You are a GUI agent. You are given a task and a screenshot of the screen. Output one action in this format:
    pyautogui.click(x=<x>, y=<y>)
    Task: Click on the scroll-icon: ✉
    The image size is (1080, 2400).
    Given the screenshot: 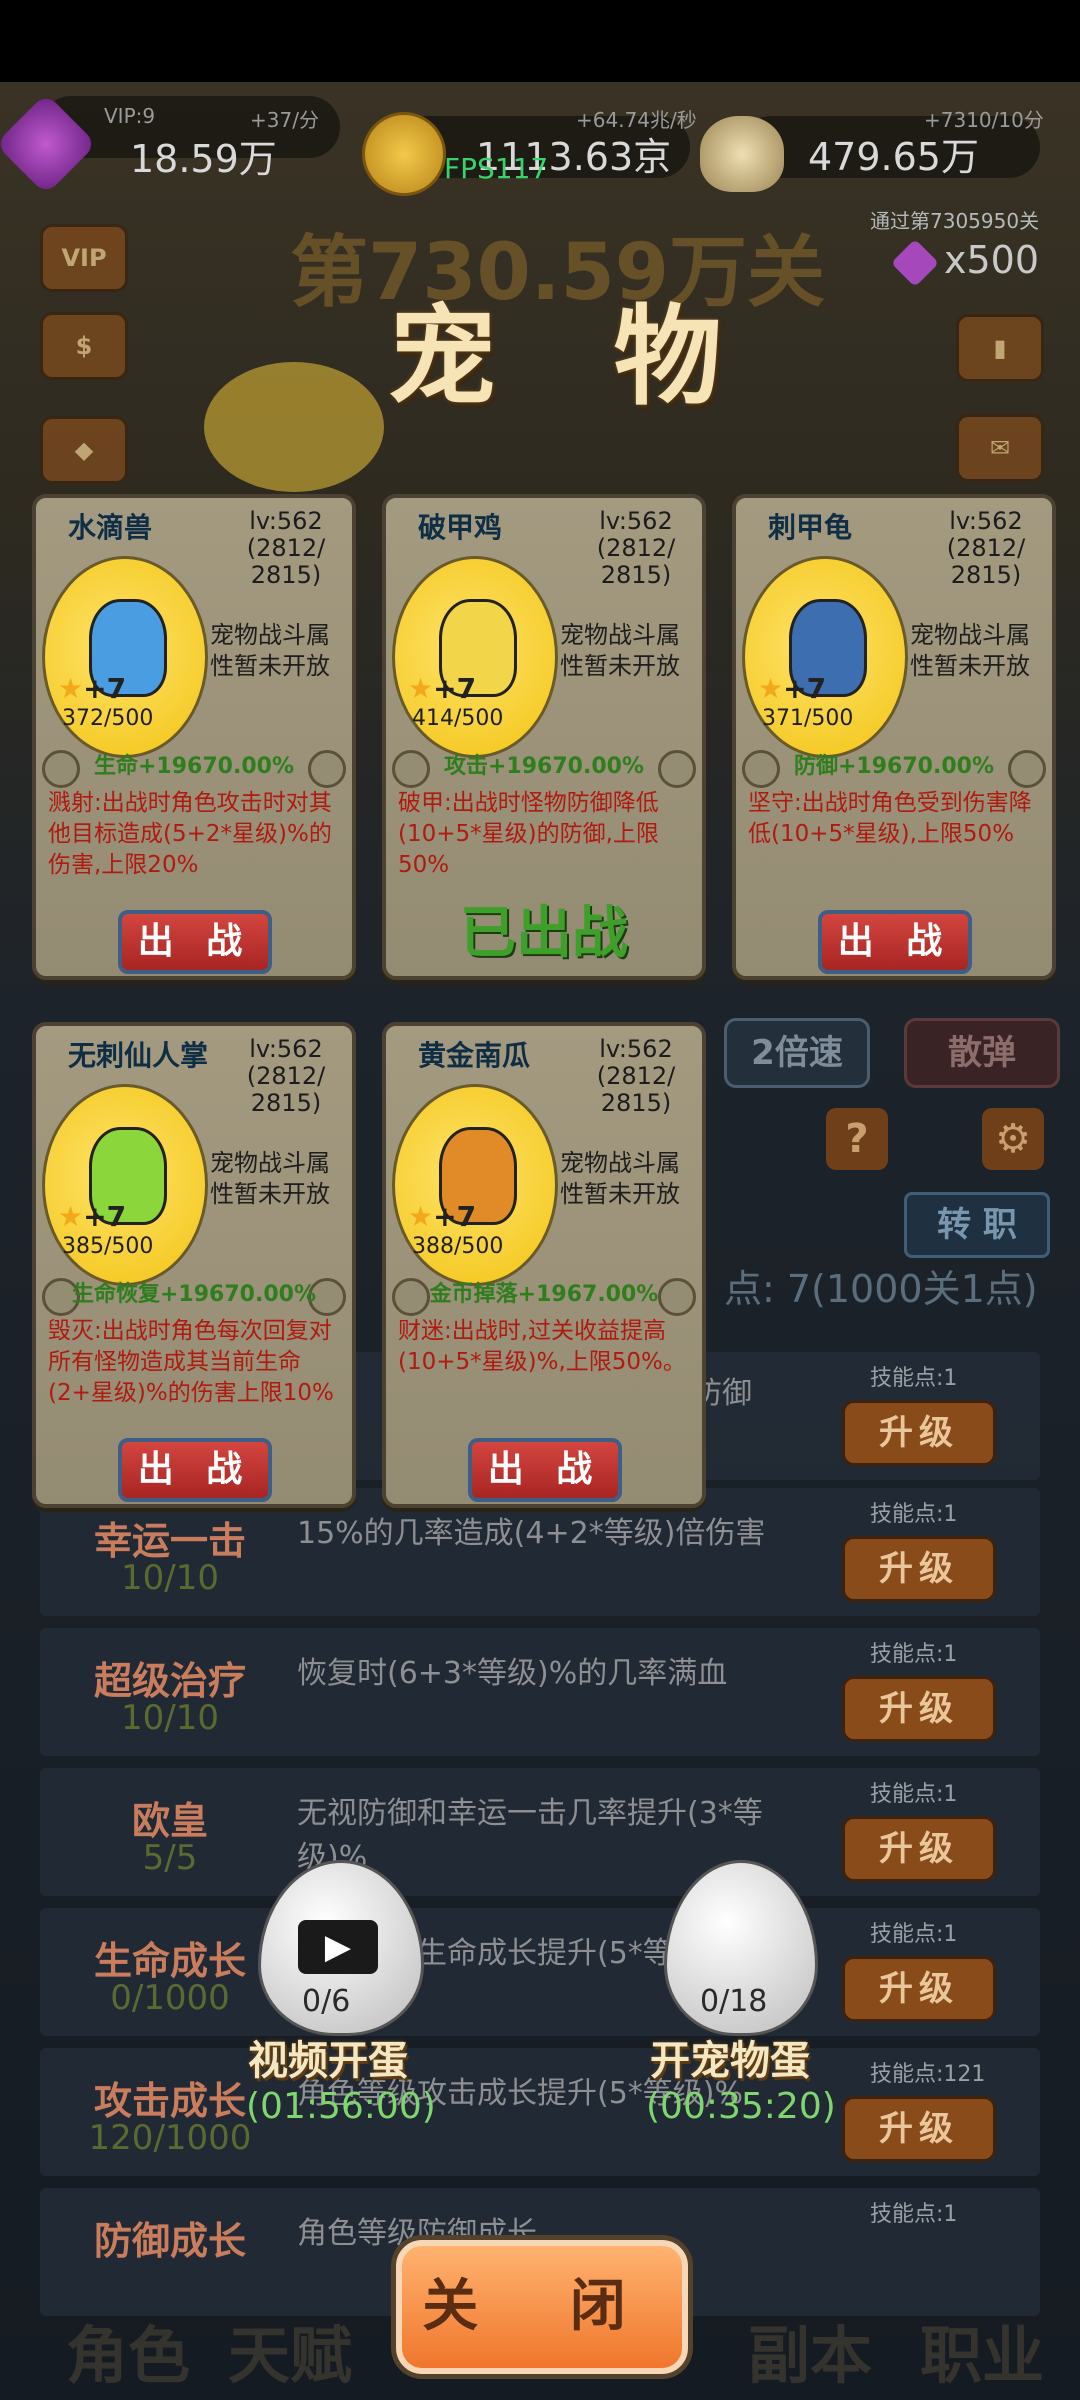 What is the action you would take?
    pyautogui.click(x=1000, y=448)
    